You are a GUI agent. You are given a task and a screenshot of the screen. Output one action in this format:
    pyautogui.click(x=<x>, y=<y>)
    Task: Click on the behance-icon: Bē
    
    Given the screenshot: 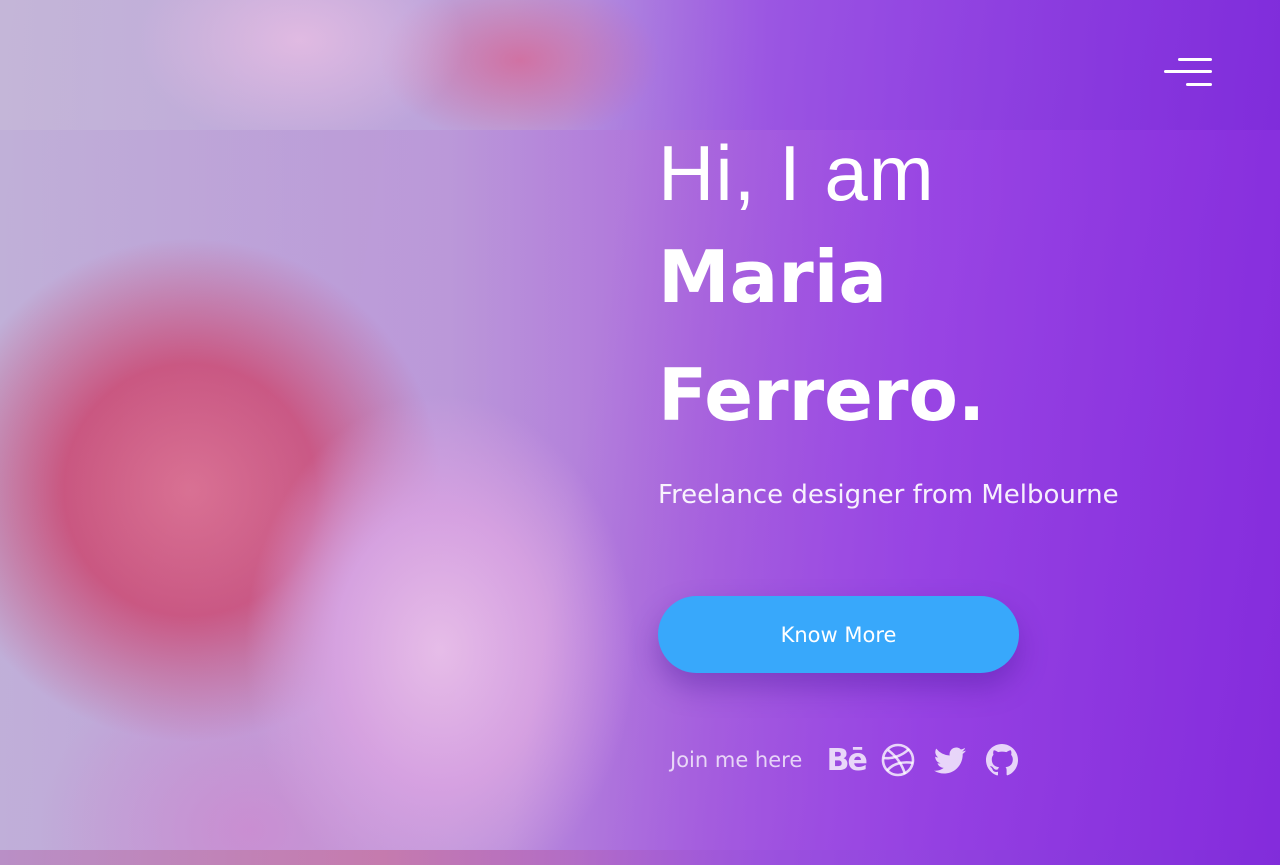 What is the action you would take?
    pyautogui.click(x=847, y=760)
    